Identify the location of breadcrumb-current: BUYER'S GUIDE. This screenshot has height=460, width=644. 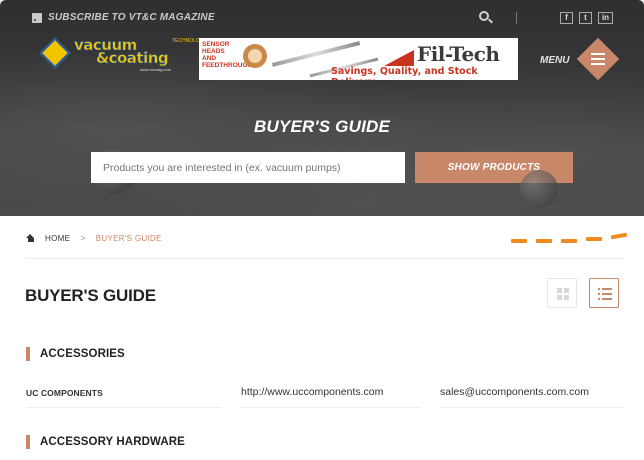
(128, 238).